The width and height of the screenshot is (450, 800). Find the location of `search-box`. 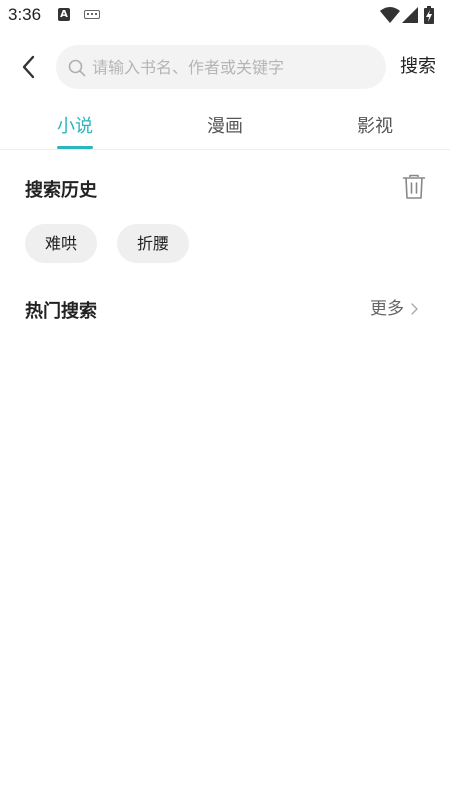

search-box is located at coordinates (221, 67).